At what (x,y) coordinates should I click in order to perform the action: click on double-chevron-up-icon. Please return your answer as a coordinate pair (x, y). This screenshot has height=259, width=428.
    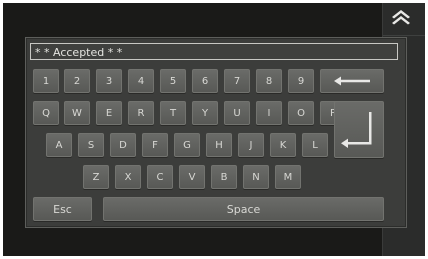
    Looking at the image, I should click on (401, 17).